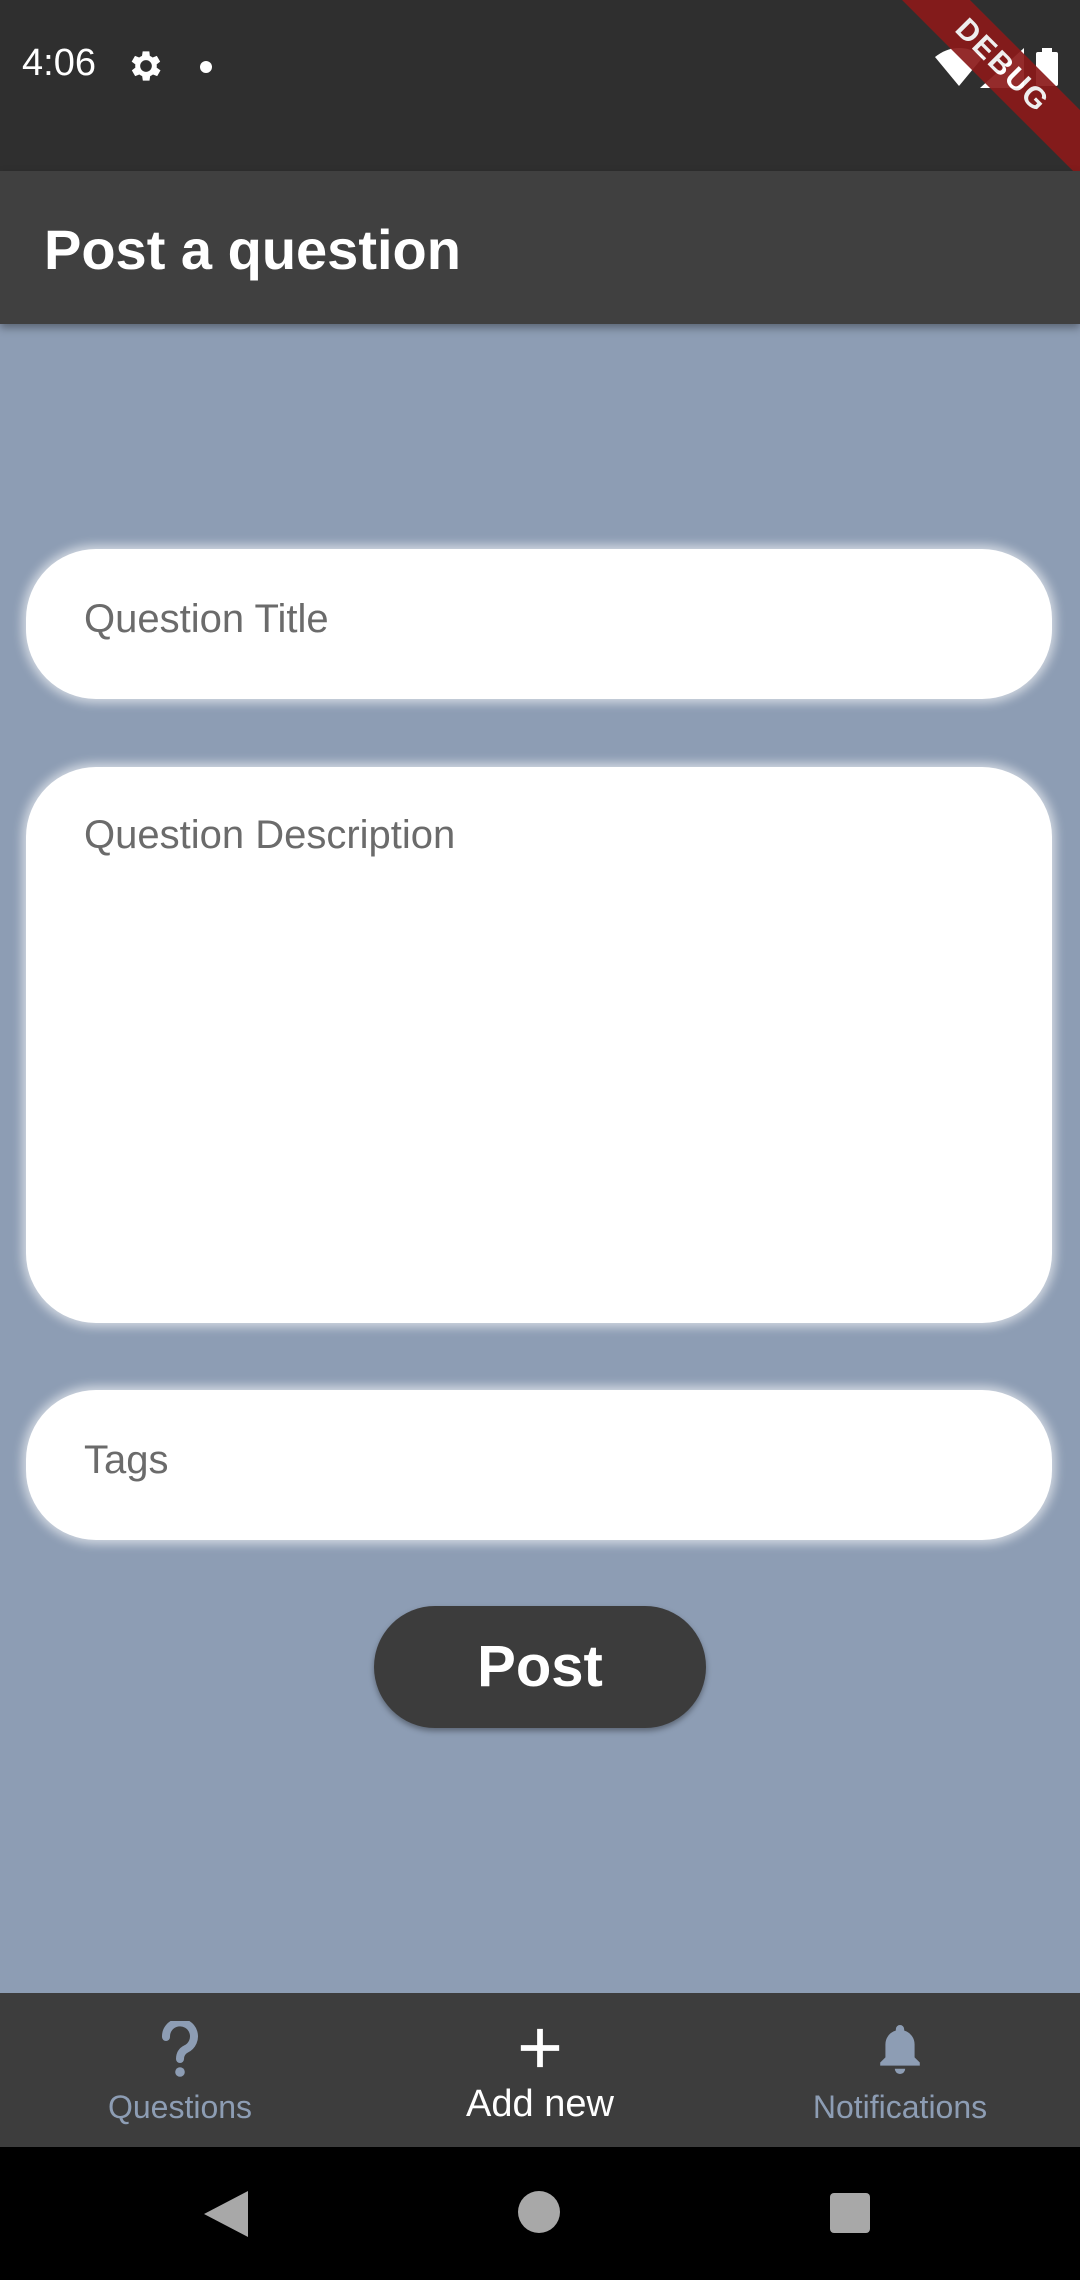  I want to click on notification-dot-icon, so click(206, 67).